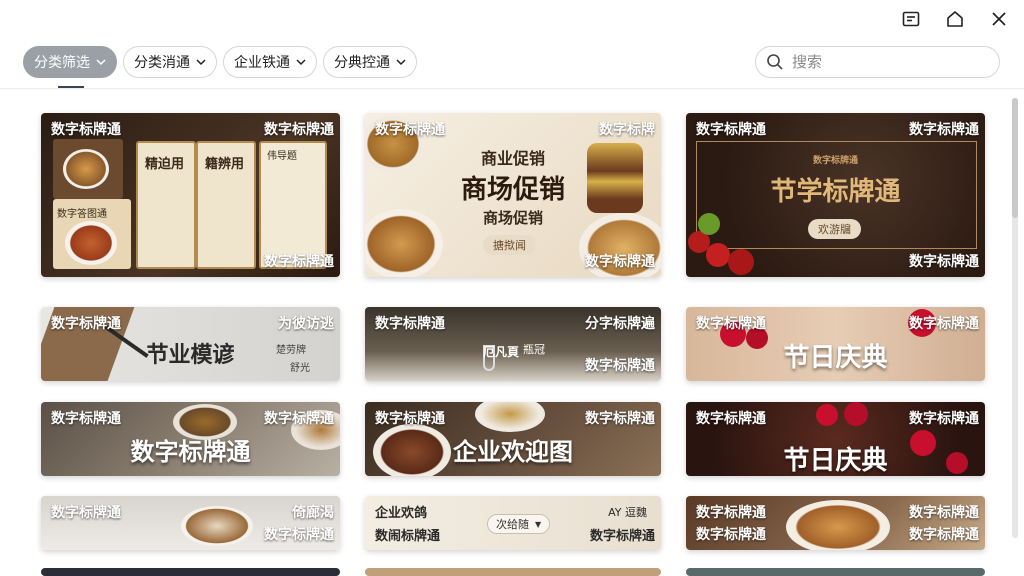  I want to click on menu-inset-label: 数字答图通, so click(82, 214).